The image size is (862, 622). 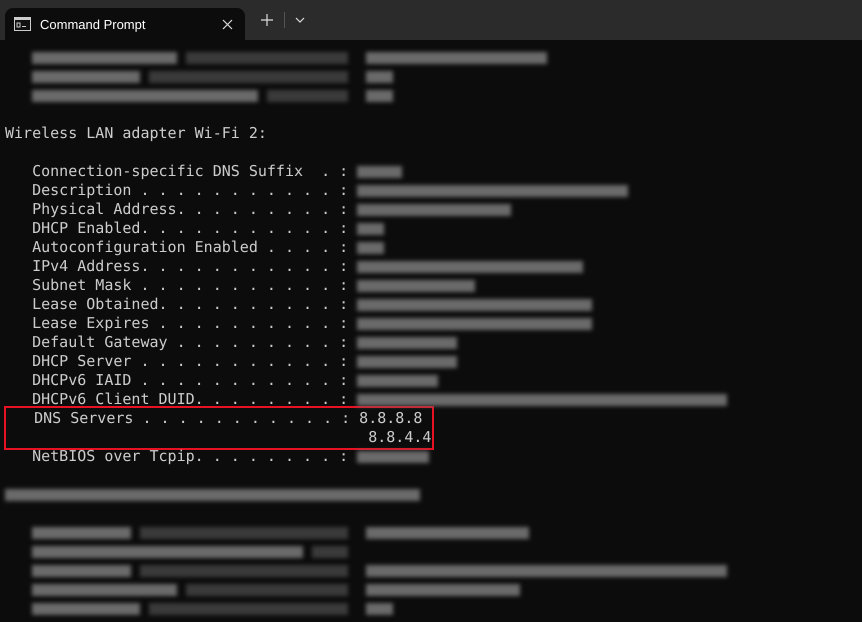 I want to click on field-label: DHCPv6 Client DUID. . . . . . . . :, so click(x=190, y=399).